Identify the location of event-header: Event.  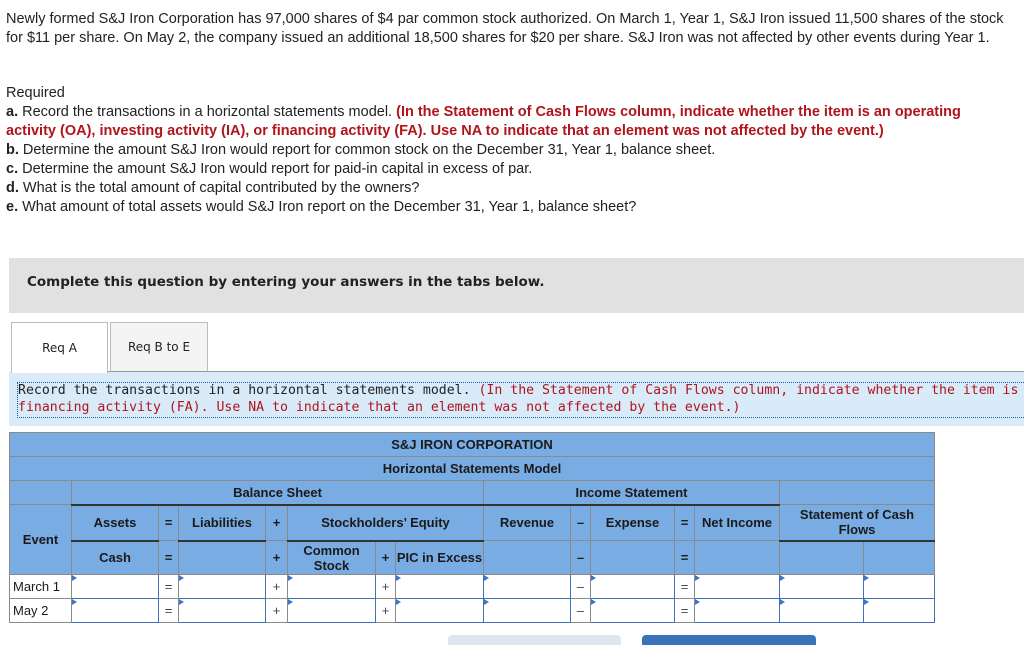
(40, 539).